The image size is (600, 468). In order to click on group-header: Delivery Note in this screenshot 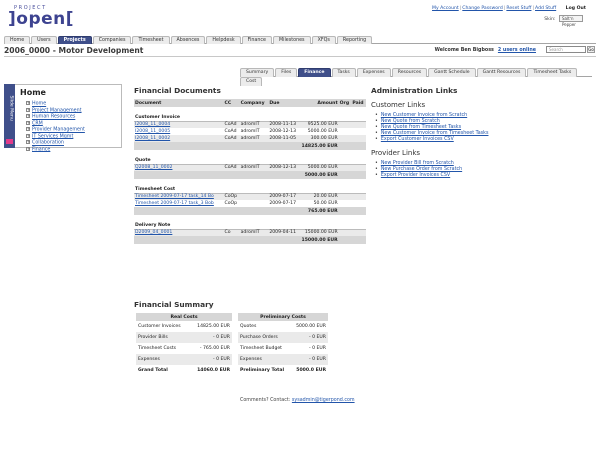, I will do `click(250, 224)`.